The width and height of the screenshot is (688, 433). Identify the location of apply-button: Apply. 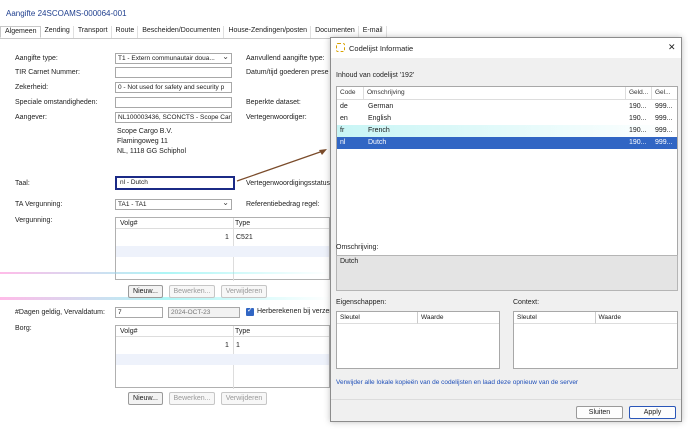
(652, 412).